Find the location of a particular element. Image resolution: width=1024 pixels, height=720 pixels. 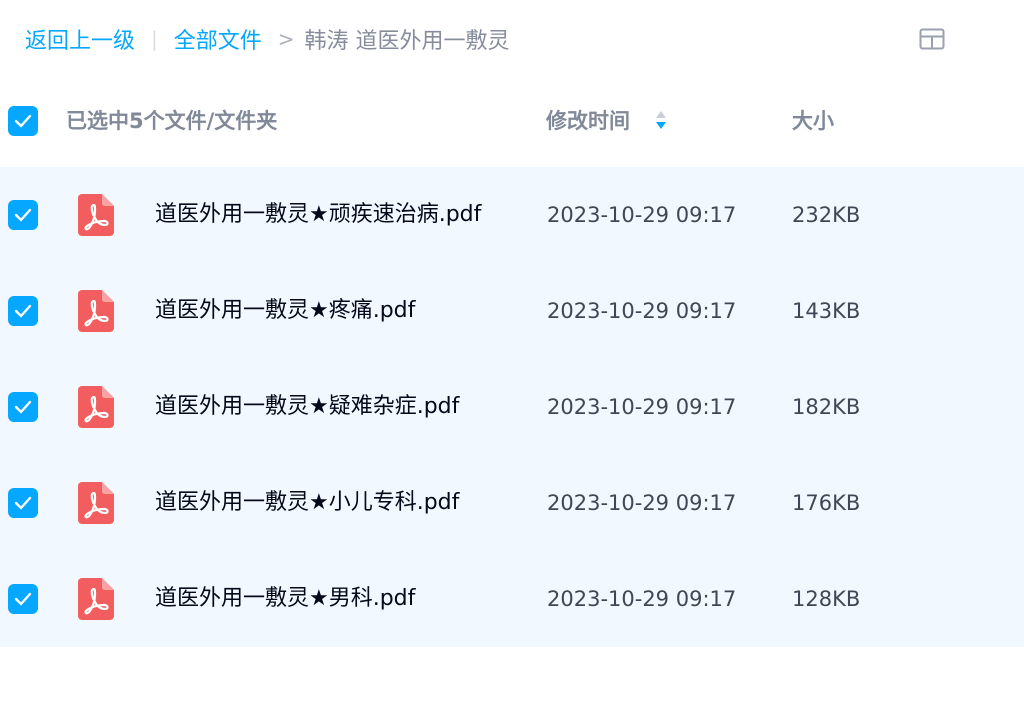

file-name: 道医外用一敷灵★男科.pdf is located at coordinates (285, 599).